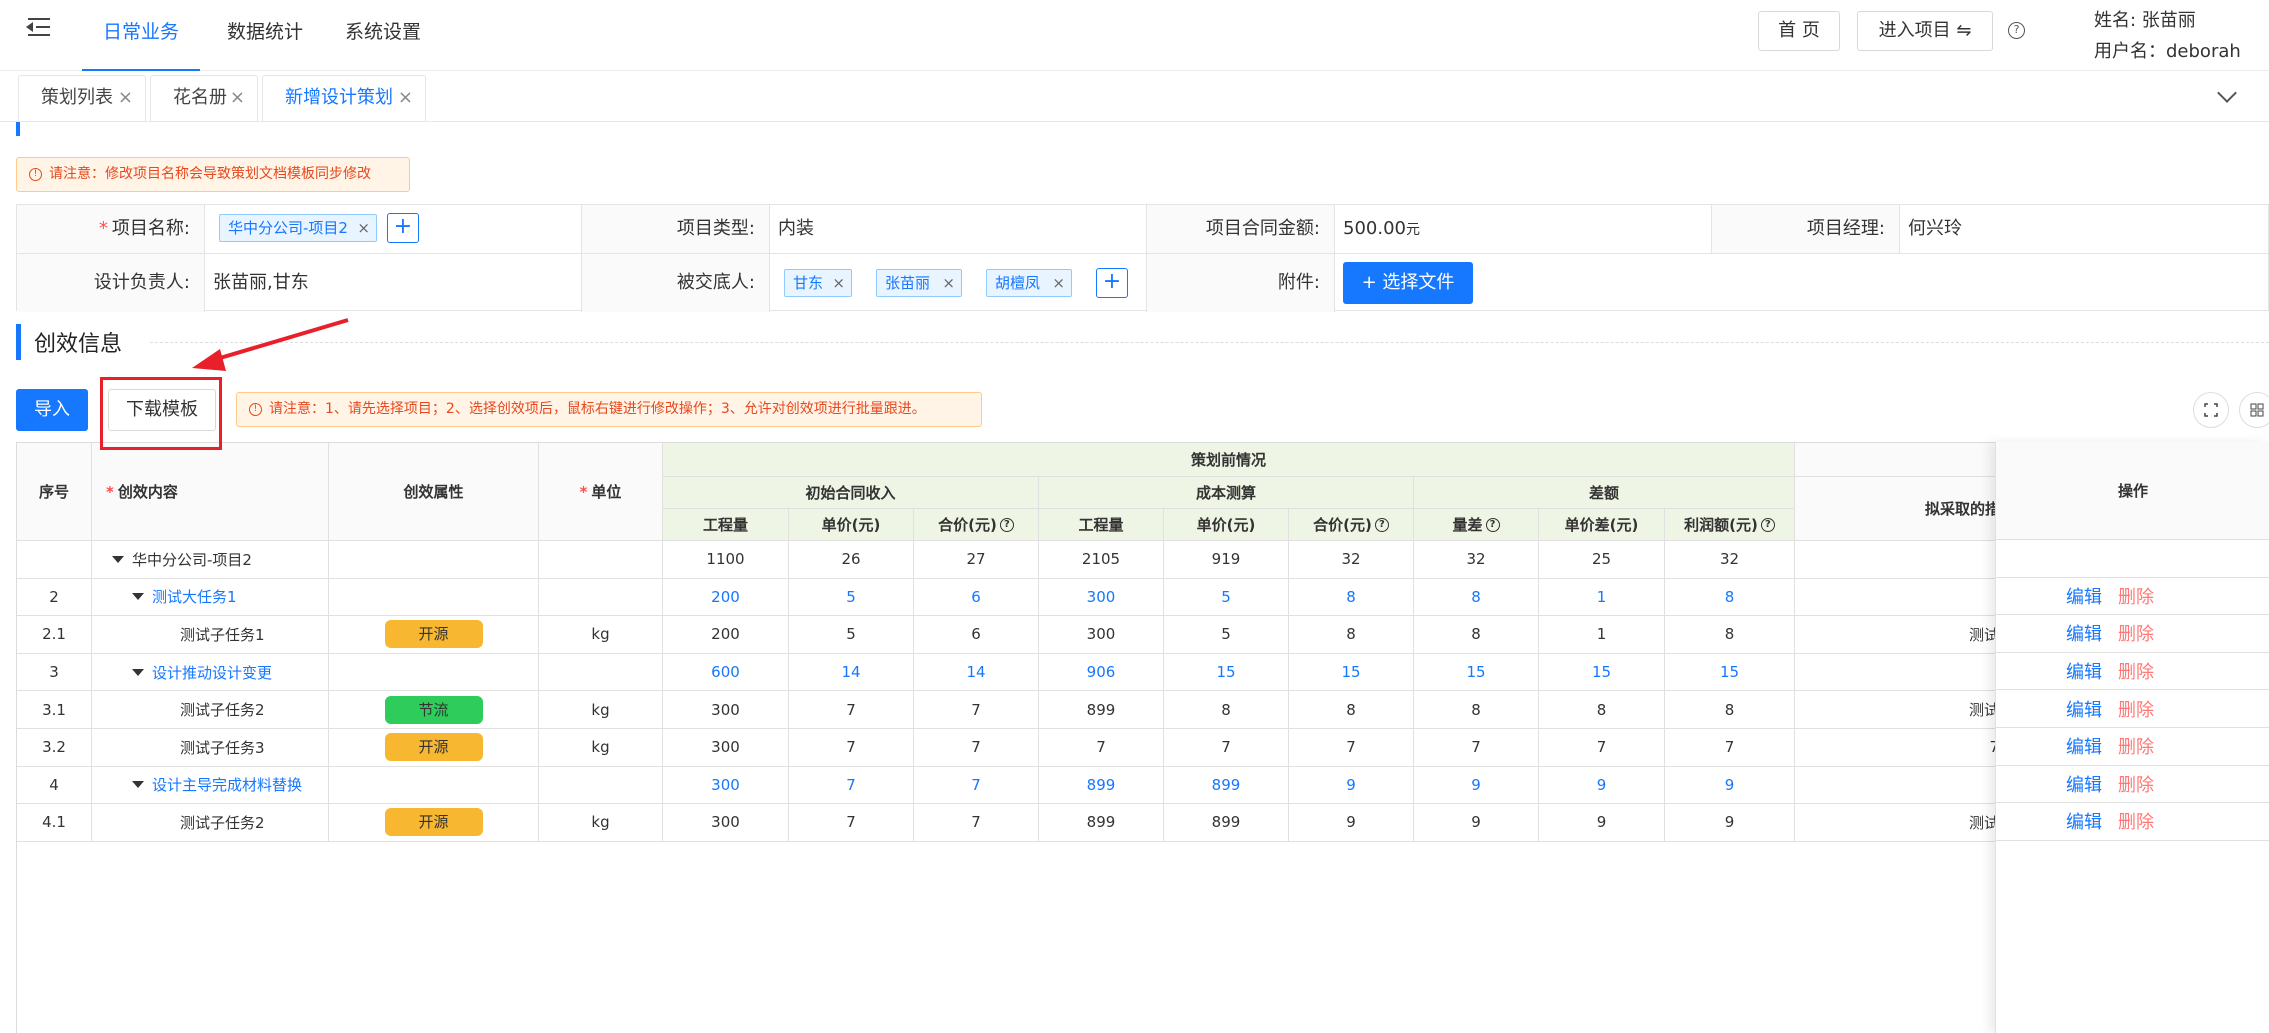 This screenshot has width=2269, height=1033. Describe the element at coordinates (204, 98) in the screenshot. I see `tab-roster: 花名册 ×` at that location.